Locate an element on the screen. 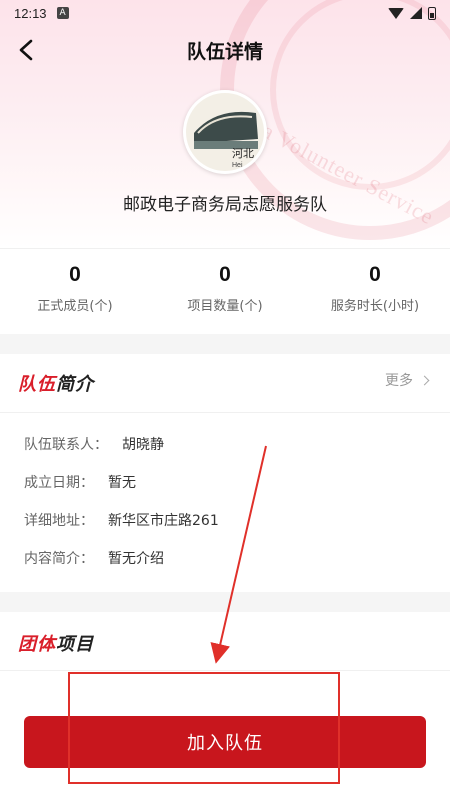 This screenshot has width=450, height=800. join-team-button: 加入队伍 is located at coordinates (225, 742).